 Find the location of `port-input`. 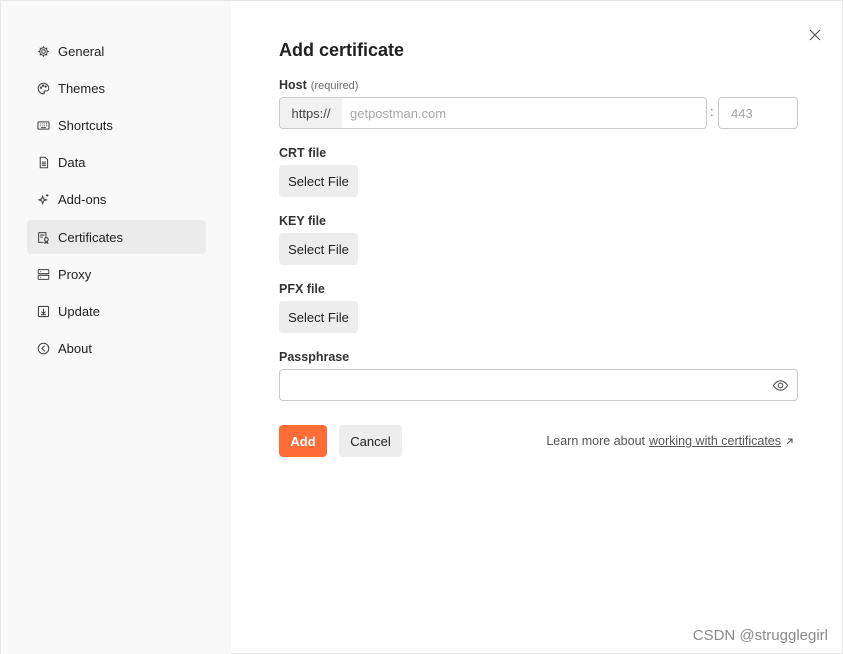

port-input is located at coordinates (758, 113).